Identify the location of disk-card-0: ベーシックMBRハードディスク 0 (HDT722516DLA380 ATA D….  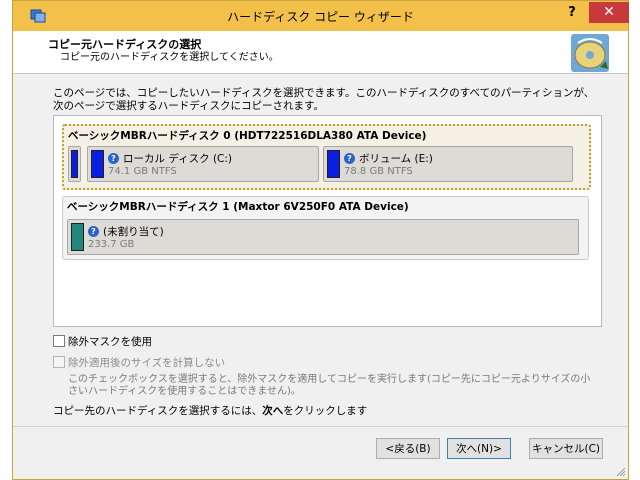
(326, 157).